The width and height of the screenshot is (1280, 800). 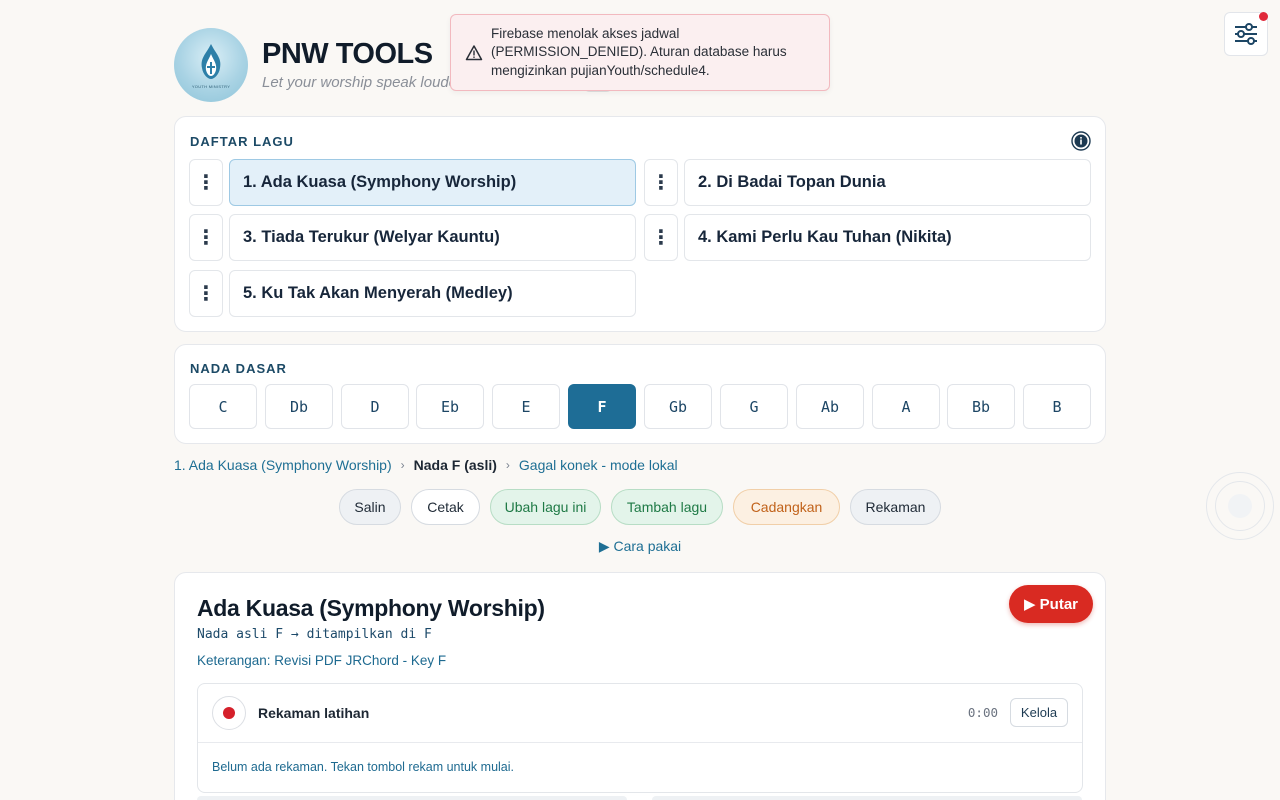 What do you see at coordinates (640, 394) in the screenshot?
I see `key-panel: NADA DASAR C Db D Eb E F Gb G Ab A Bb B` at bounding box center [640, 394].